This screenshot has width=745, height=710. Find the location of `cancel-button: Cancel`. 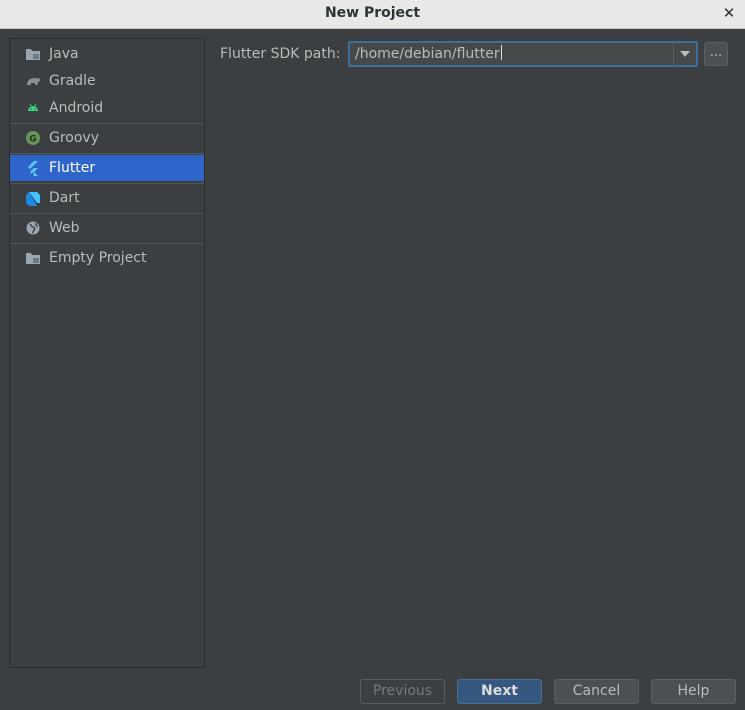

cancel-button: Cancel is located at coordinates (596, 691).